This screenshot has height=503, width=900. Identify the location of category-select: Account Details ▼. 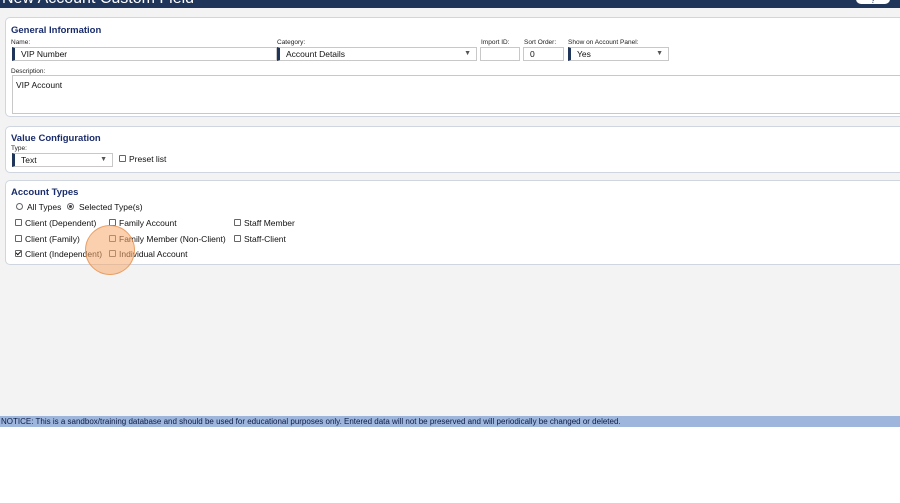
(377, 54).